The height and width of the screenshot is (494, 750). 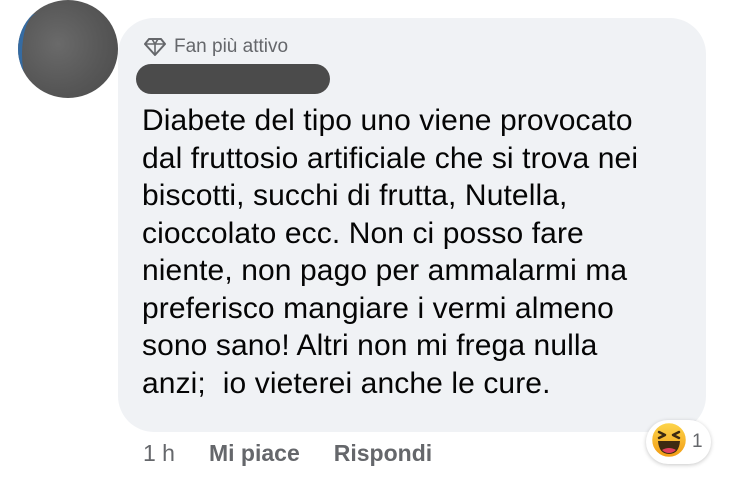 I want to click on comment-line: biscotti, succhi di frutta, Nutella,, so click(x=355, y=195).